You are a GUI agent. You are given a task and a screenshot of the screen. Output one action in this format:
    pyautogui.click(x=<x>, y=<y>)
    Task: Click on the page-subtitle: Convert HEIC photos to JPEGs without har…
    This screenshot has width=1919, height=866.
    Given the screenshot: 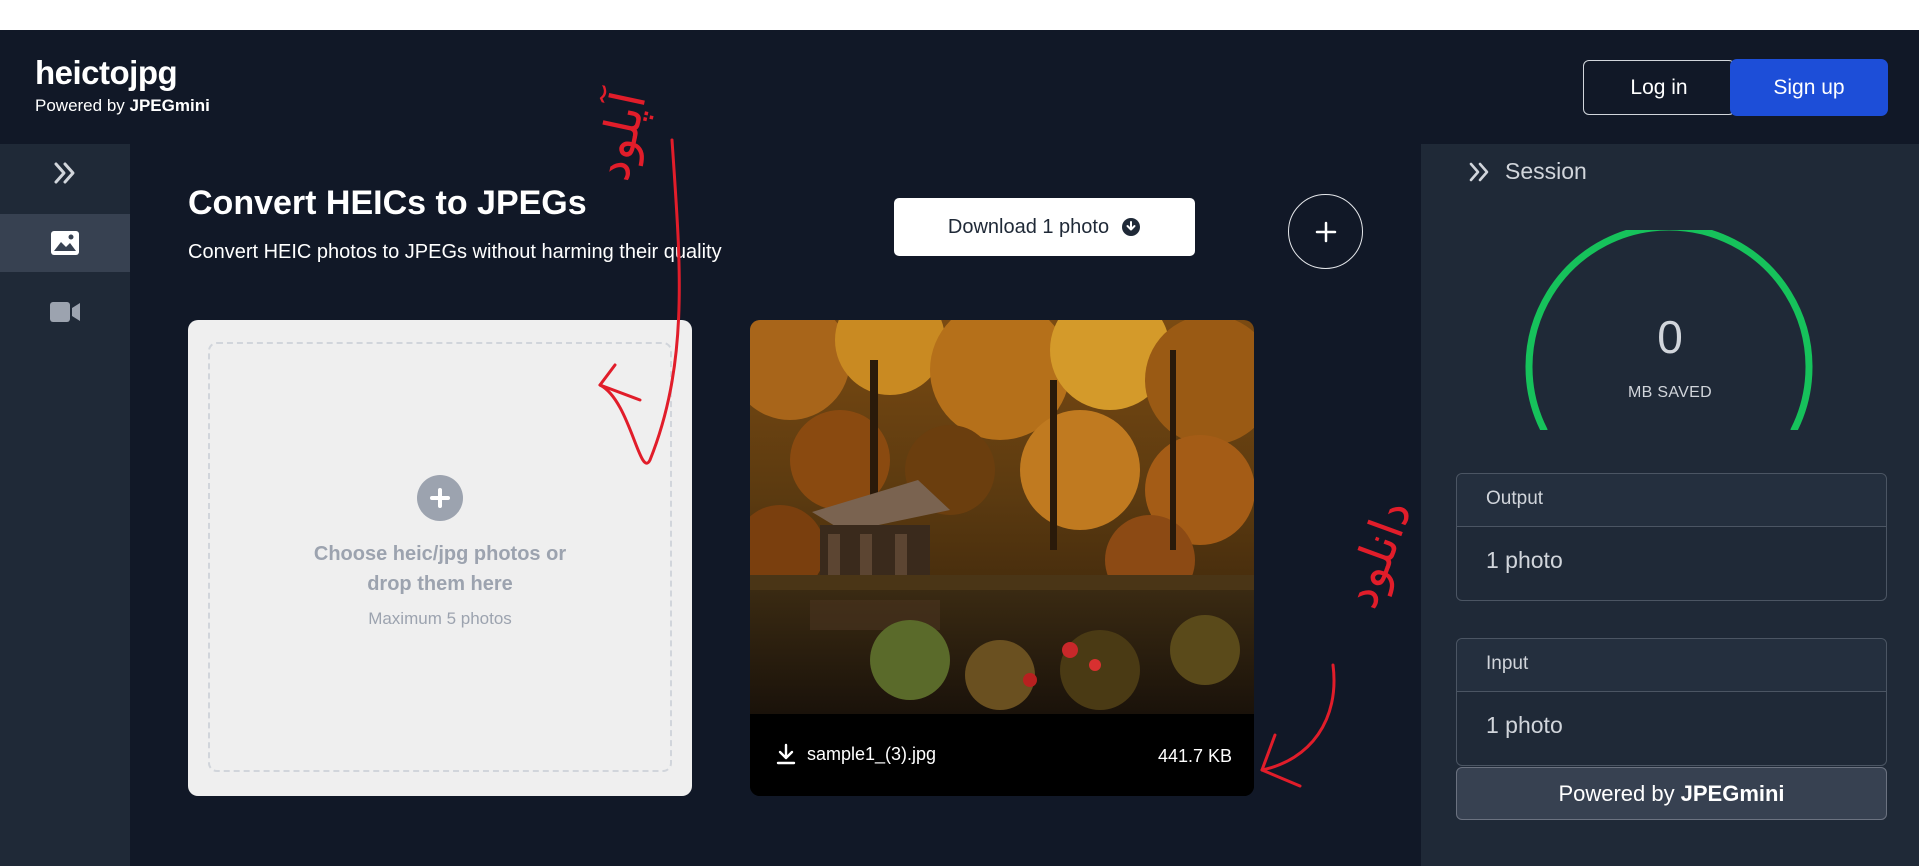 What is the action you would take?
    pyautogui.click(x=455, y=252)
    